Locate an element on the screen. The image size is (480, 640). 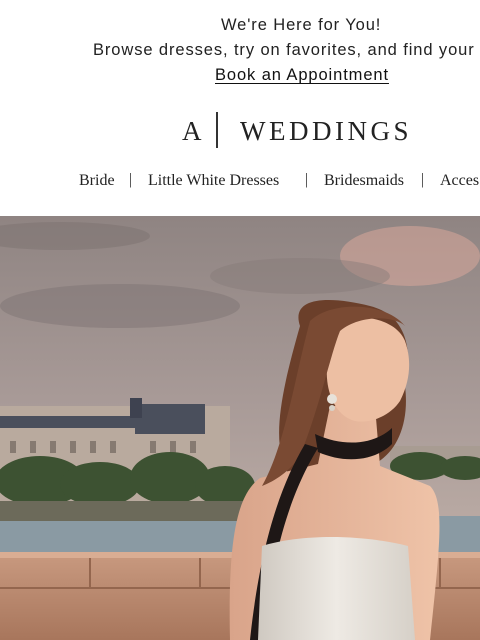
book-appointment-link: Book an Appointment is located at coordinates (302, 75).